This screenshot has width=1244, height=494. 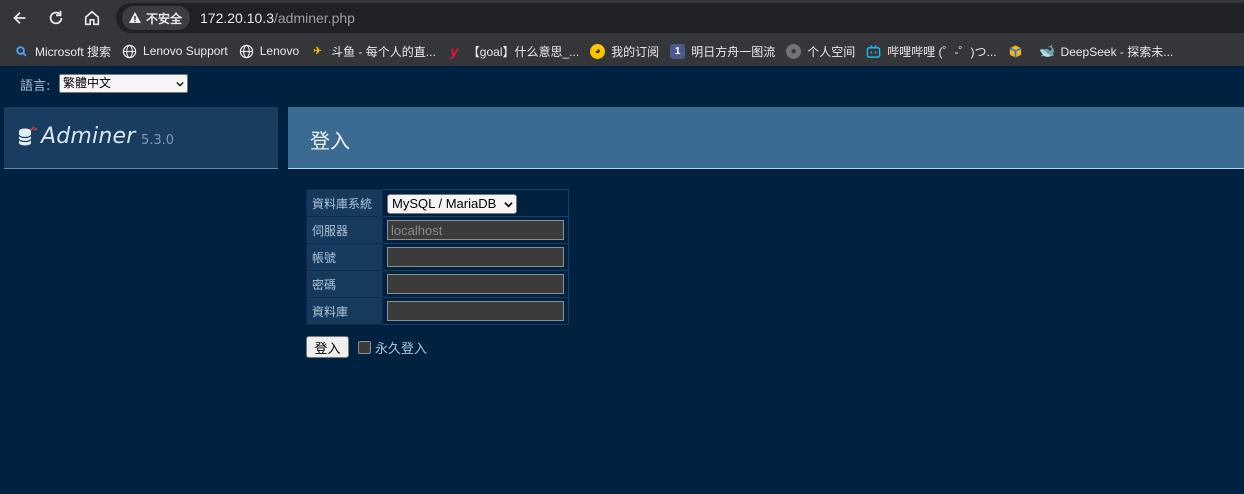 I want to click on system-label: 資料庫系統, so click(x=344, y=203).